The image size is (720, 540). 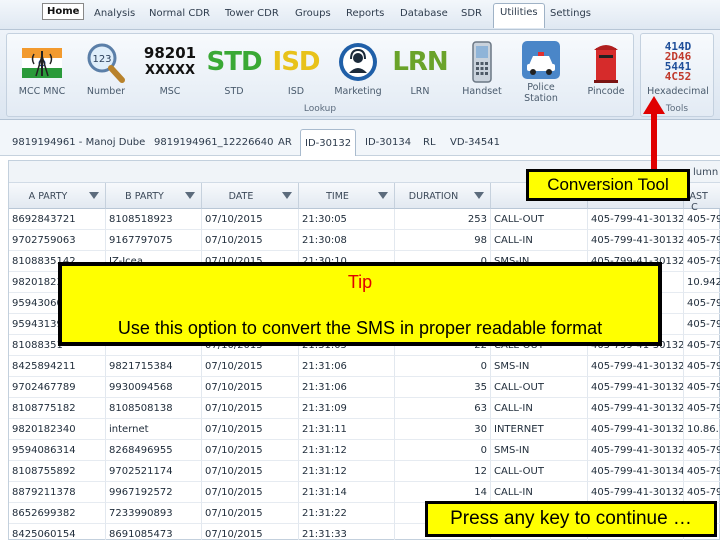 I want to click on table-cell: 10.86.1, so click(x=702, y=429).